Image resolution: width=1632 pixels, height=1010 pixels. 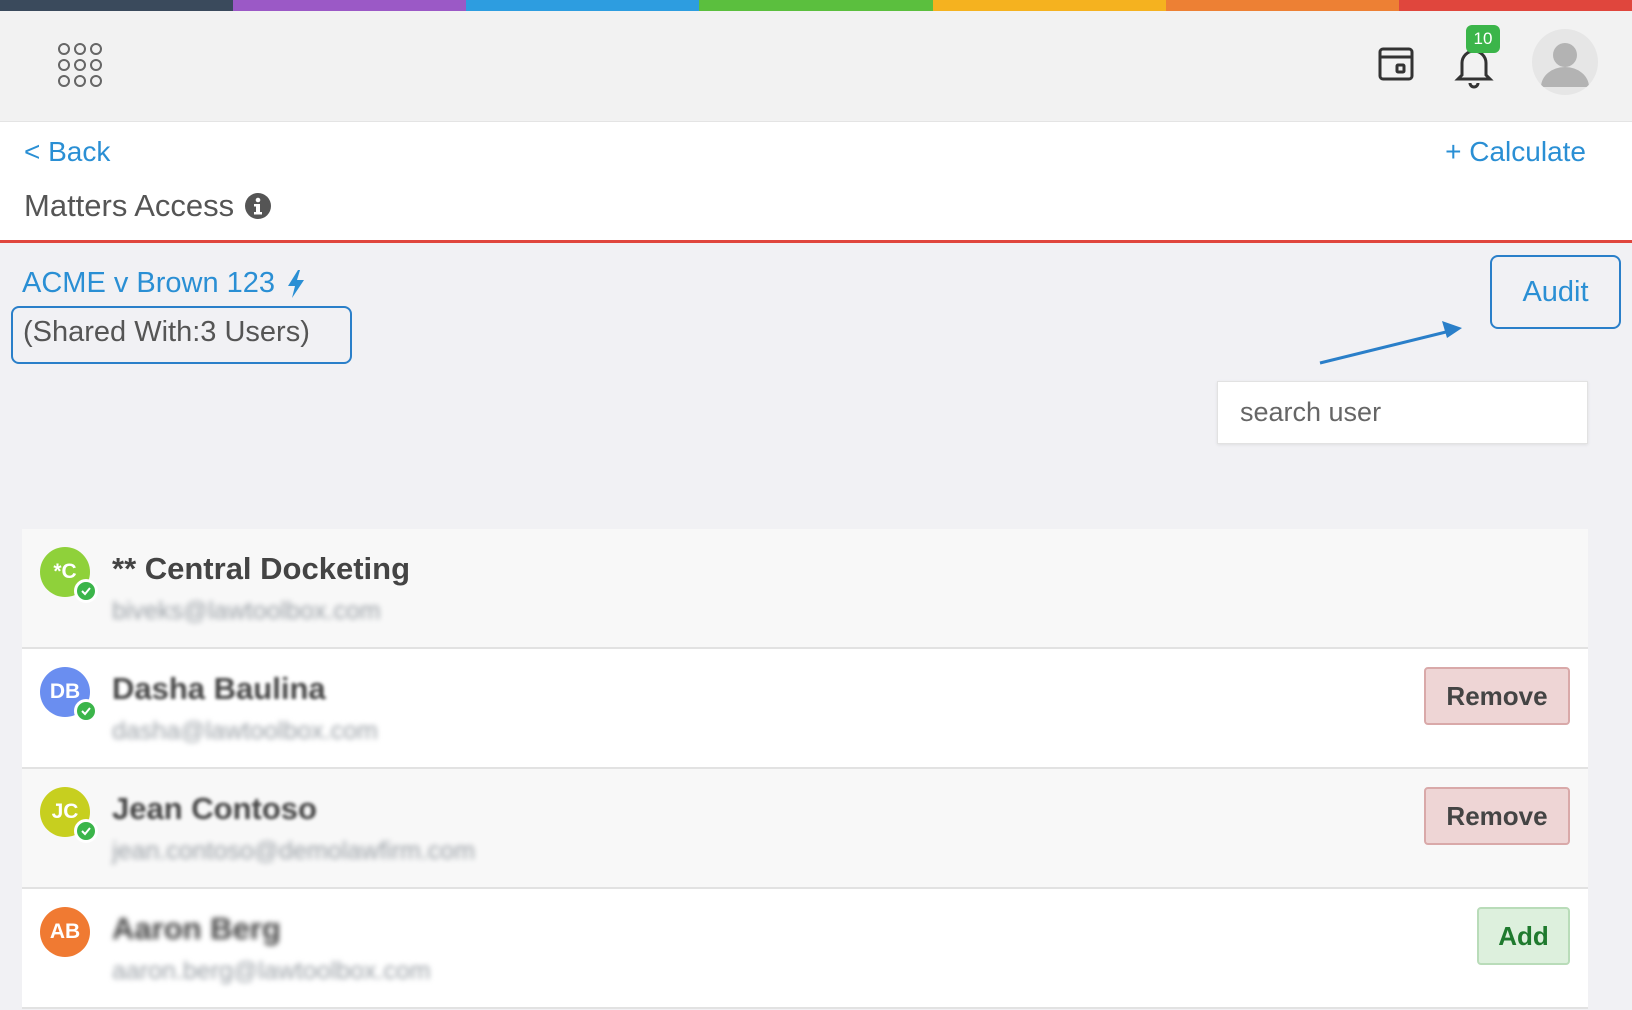 What do you see at coordinates (214, 808) in the screenshot?
I see `user-name: Jean Contoso` at bounding box center [214, 808].